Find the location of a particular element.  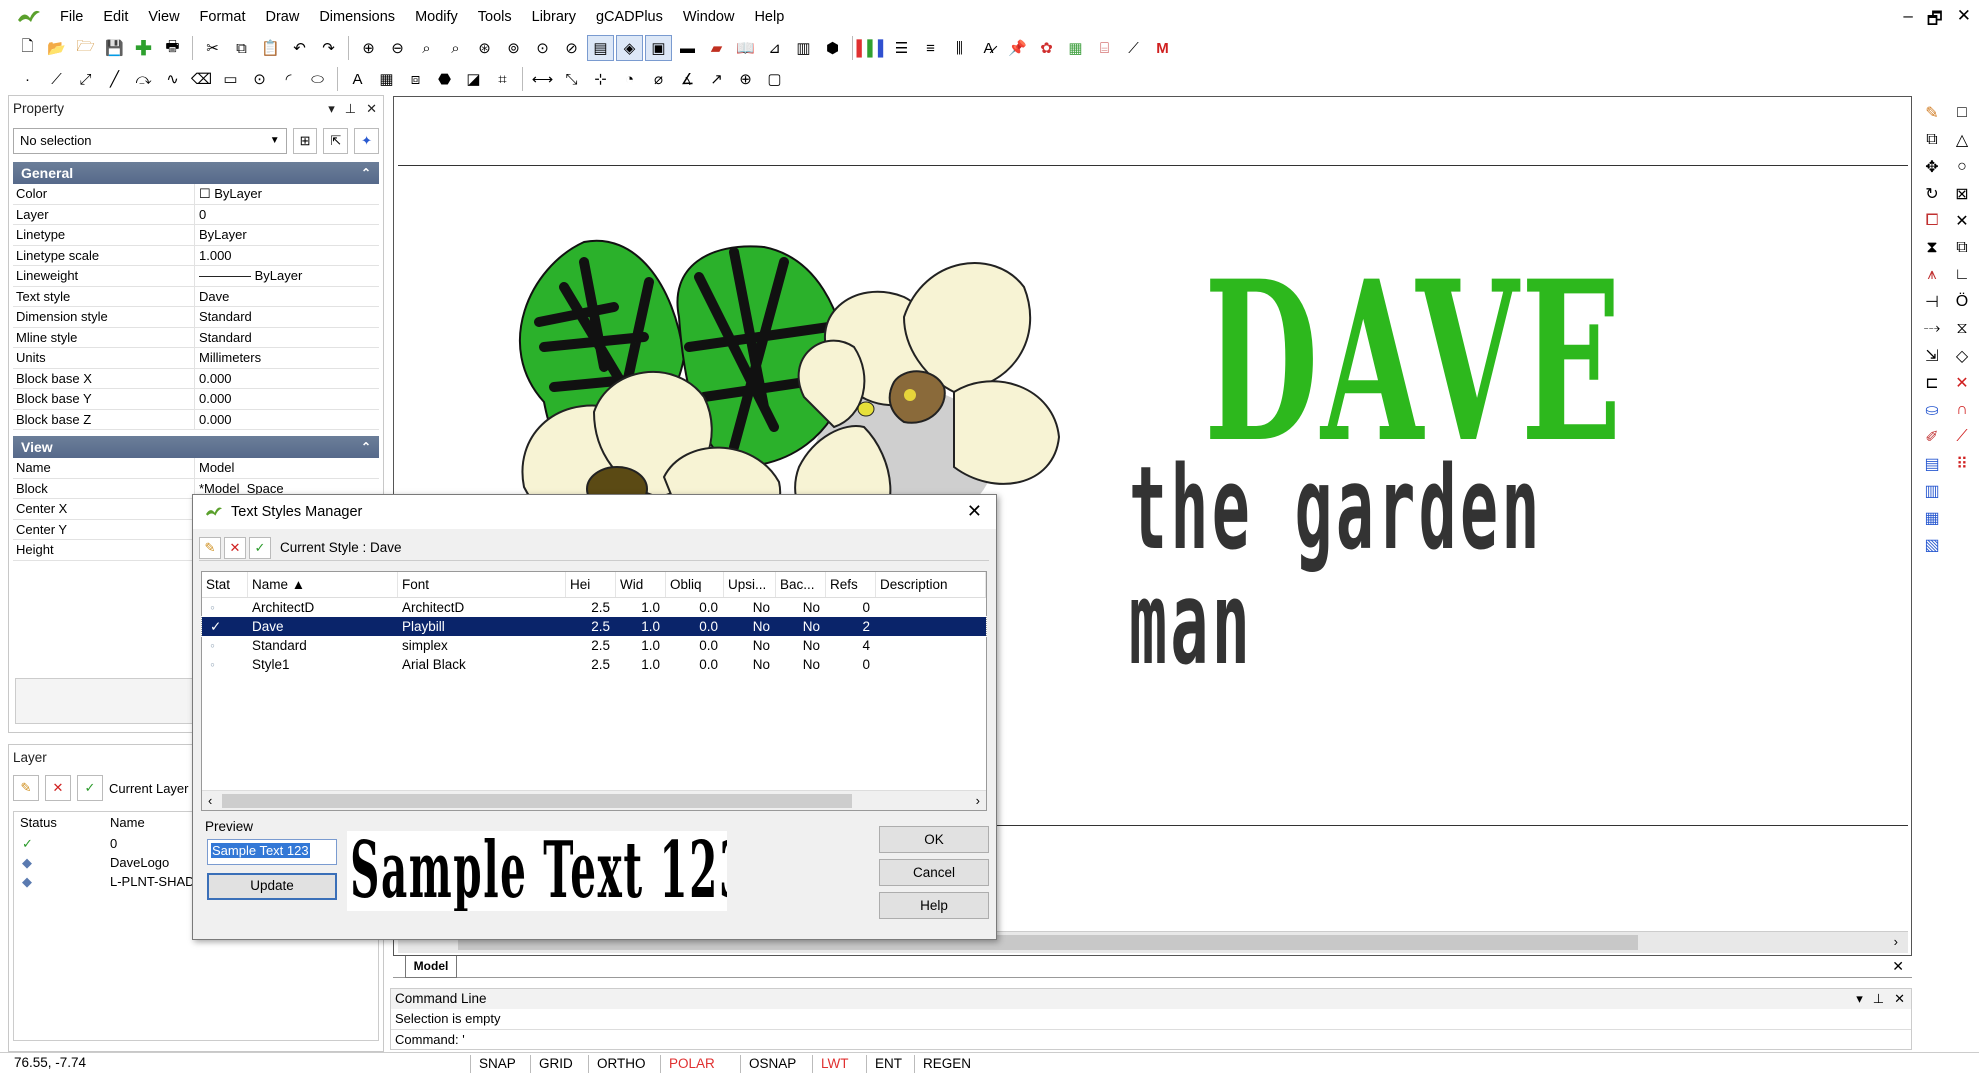

selection-dropdown: No selection ▼ is located at coordinates (150, 141).